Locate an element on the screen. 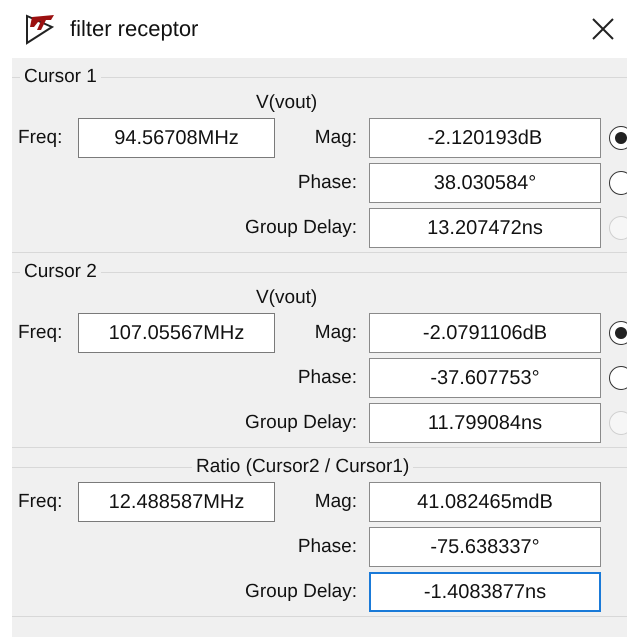 The width and height of the screenshot is (627, 637). freq-field: 107.05567MHz is located at coordinates (176, 333).